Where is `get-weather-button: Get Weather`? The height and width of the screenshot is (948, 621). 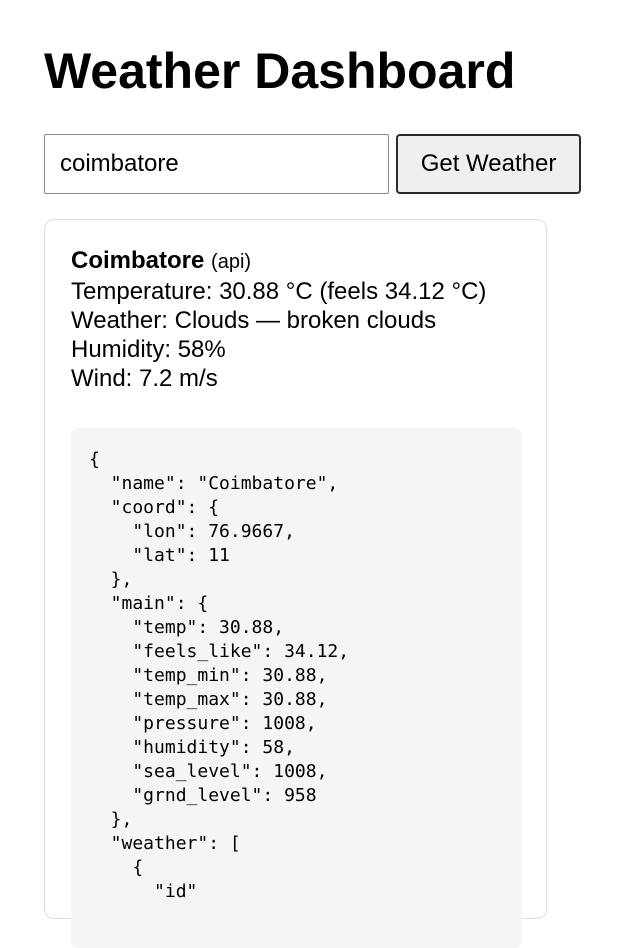 get-weather-button: Get Weather is located at coordinates (488, 164).